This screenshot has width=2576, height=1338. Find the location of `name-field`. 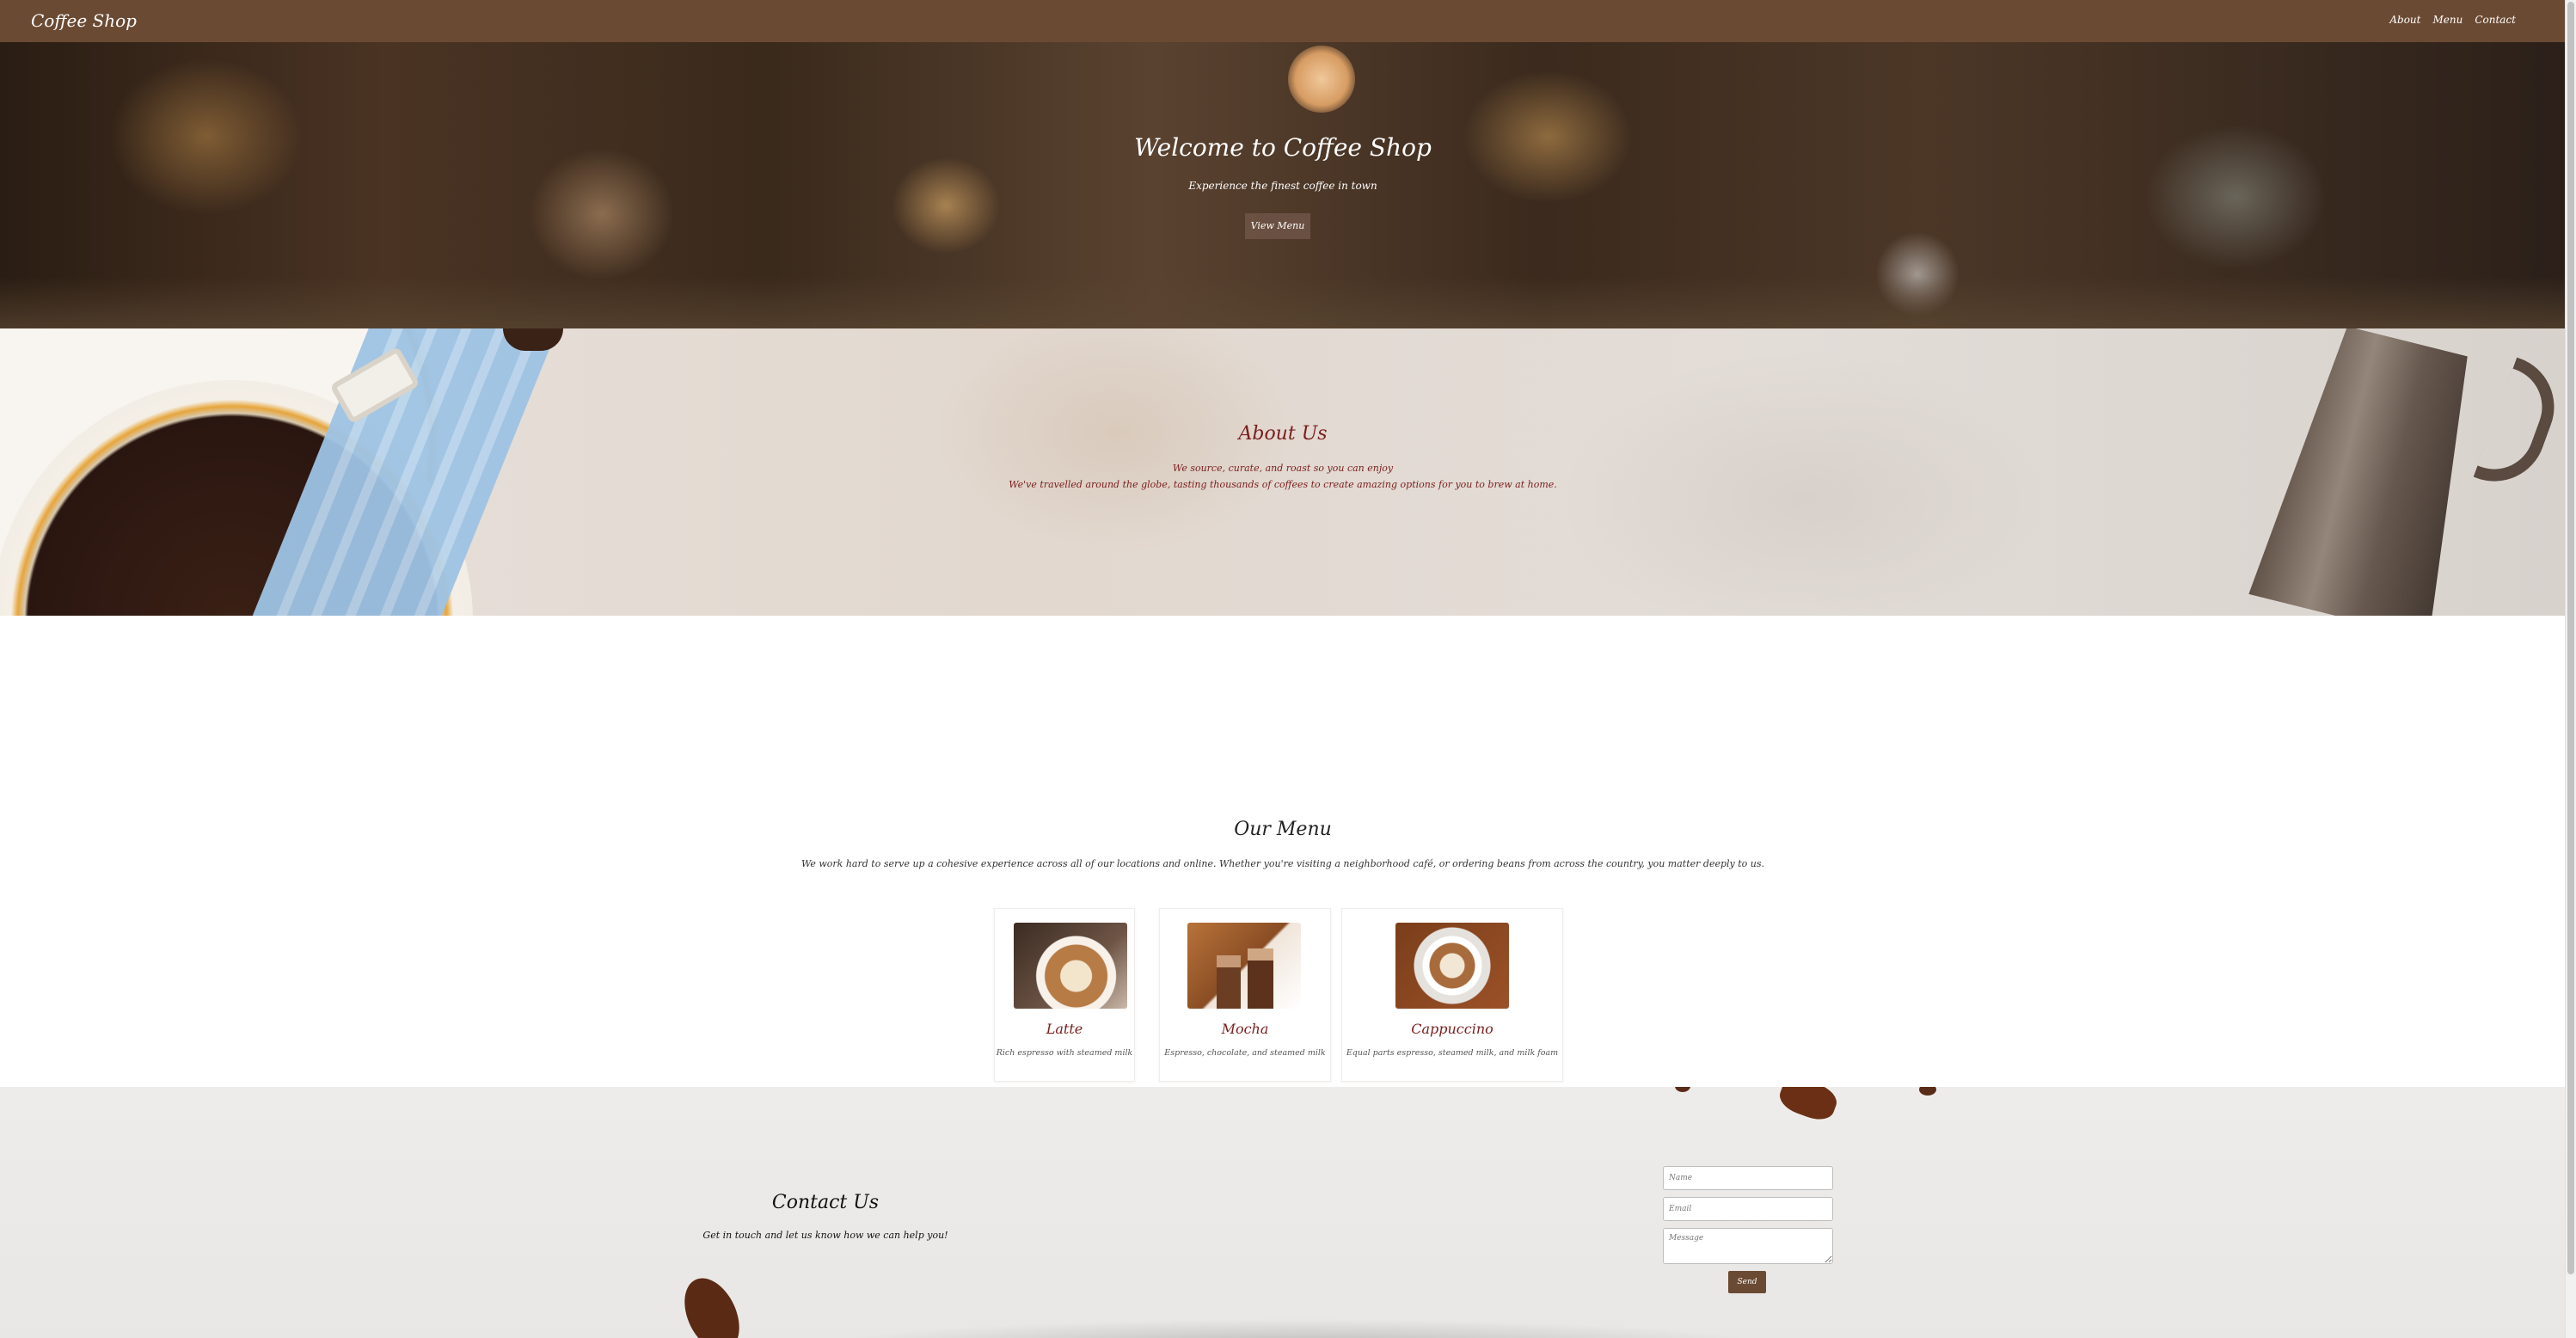

name-field is located at coordinates (1748, 1178).